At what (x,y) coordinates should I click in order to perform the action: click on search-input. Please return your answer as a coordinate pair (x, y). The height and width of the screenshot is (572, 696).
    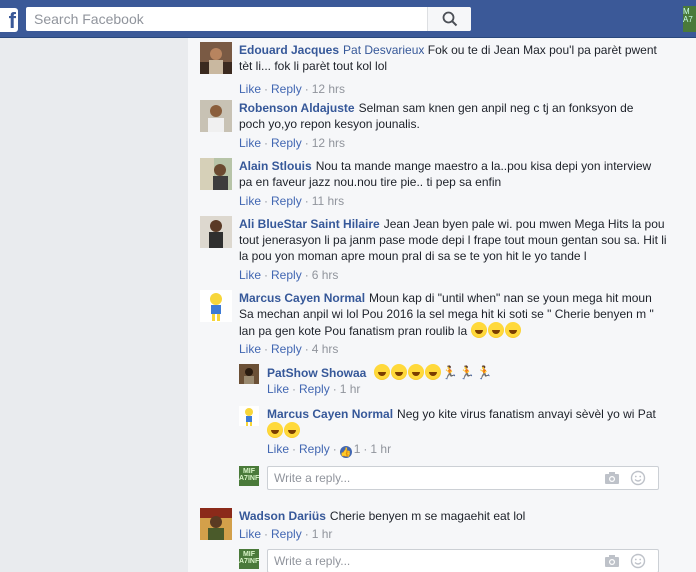
    Looking at the image, I should click on (226, 19).